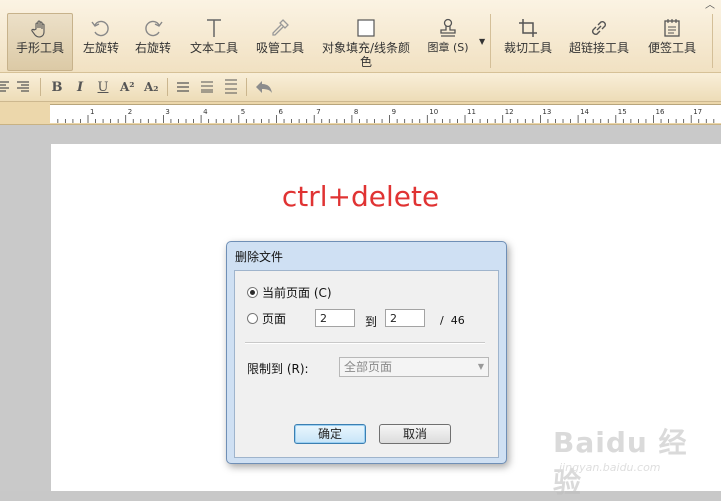 The image size is (721, 501). I want to click on rotate-right-icon, so click(154, 28).